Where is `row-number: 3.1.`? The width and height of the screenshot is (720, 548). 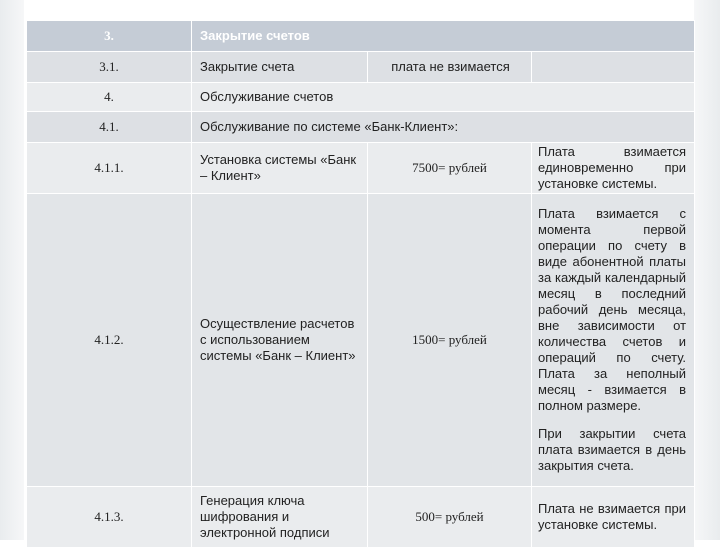
row-number: 3.1. is located at coordinates (109, 67).